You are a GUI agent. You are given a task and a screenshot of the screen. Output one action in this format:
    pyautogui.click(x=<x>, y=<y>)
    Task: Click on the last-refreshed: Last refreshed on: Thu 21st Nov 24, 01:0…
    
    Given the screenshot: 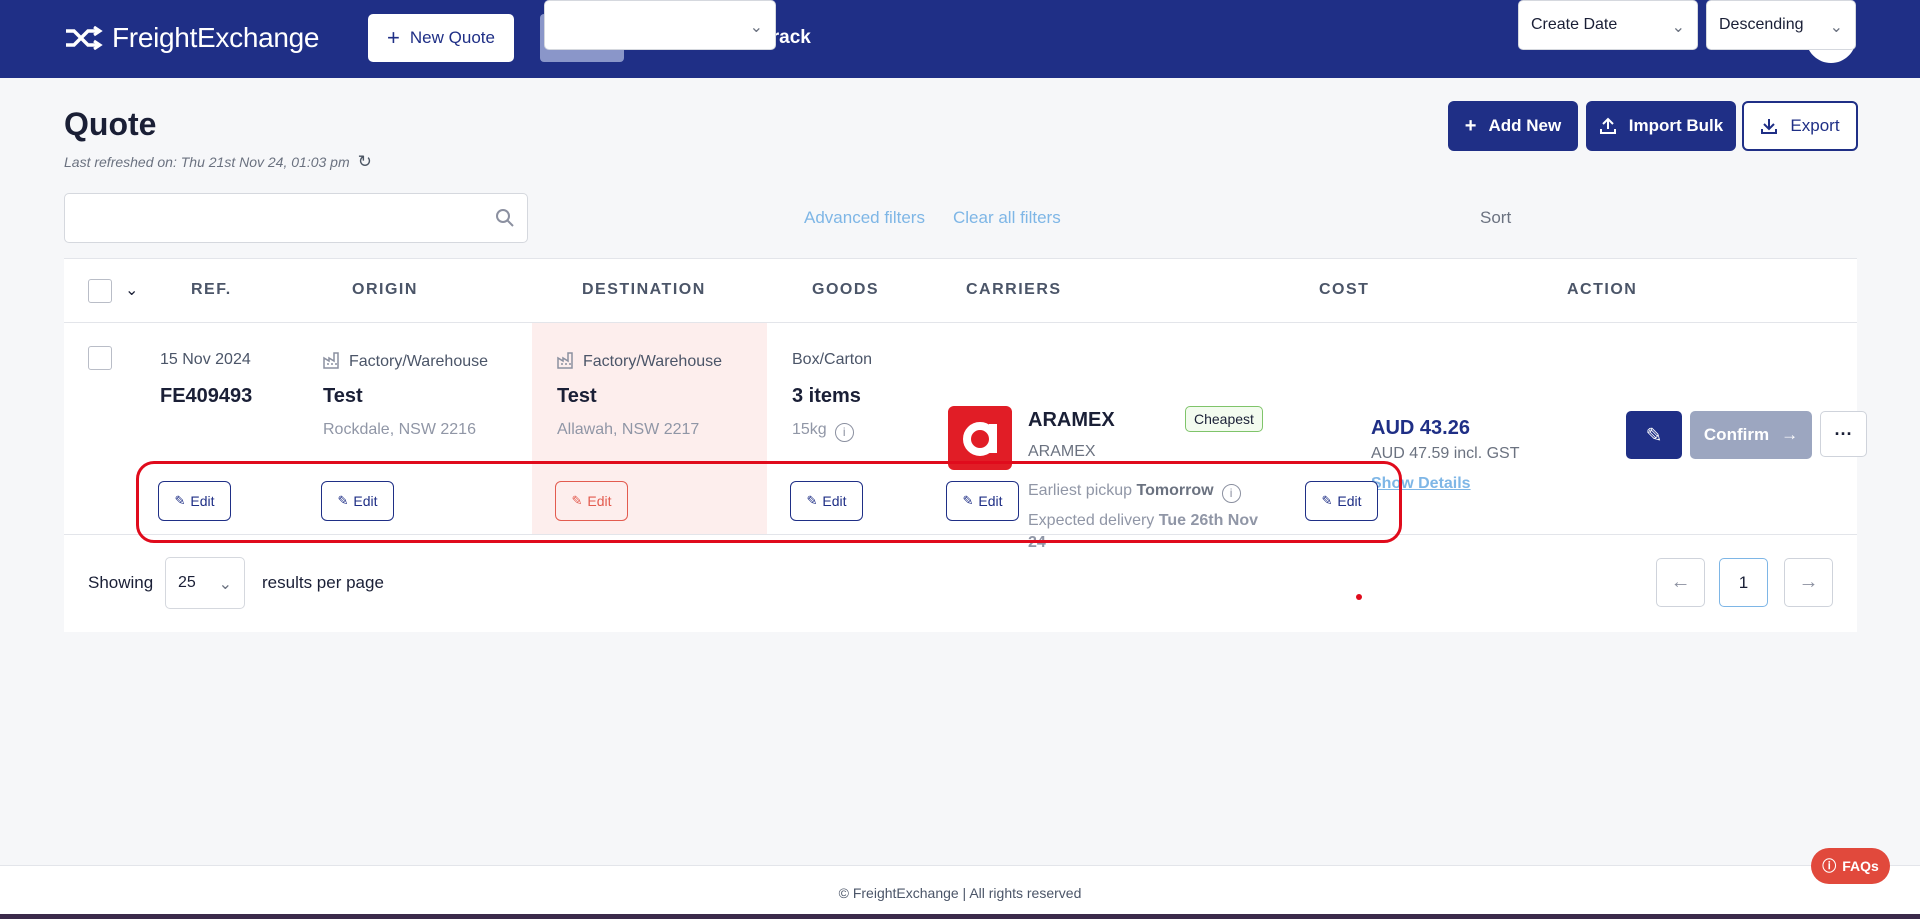 What is the action you would take?
    pyautogui.click(x=218, y=162)
    